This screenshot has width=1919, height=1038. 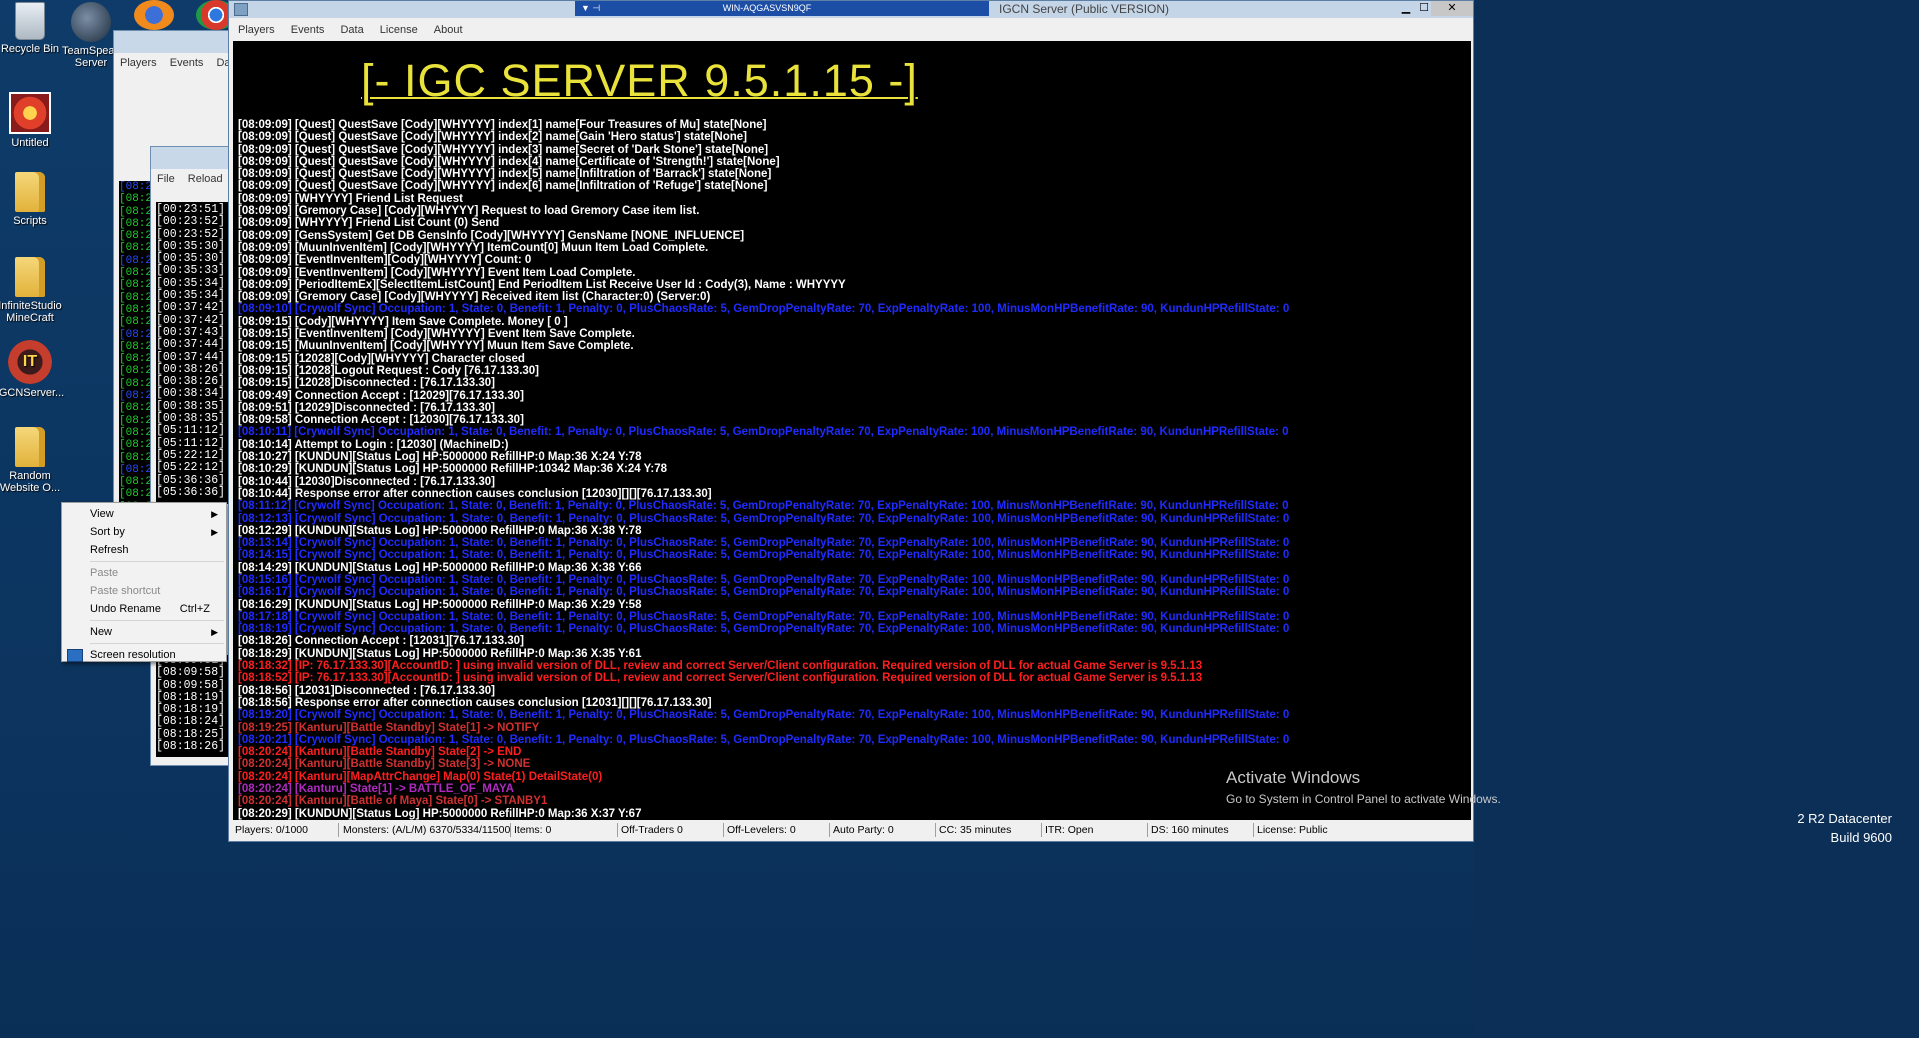 What do you see at coordinates (350, 198) in the screenshot?
I see `log-line: [08:09:09] [WHYYYY] Friend List Request` at bounding box center [350, 198].